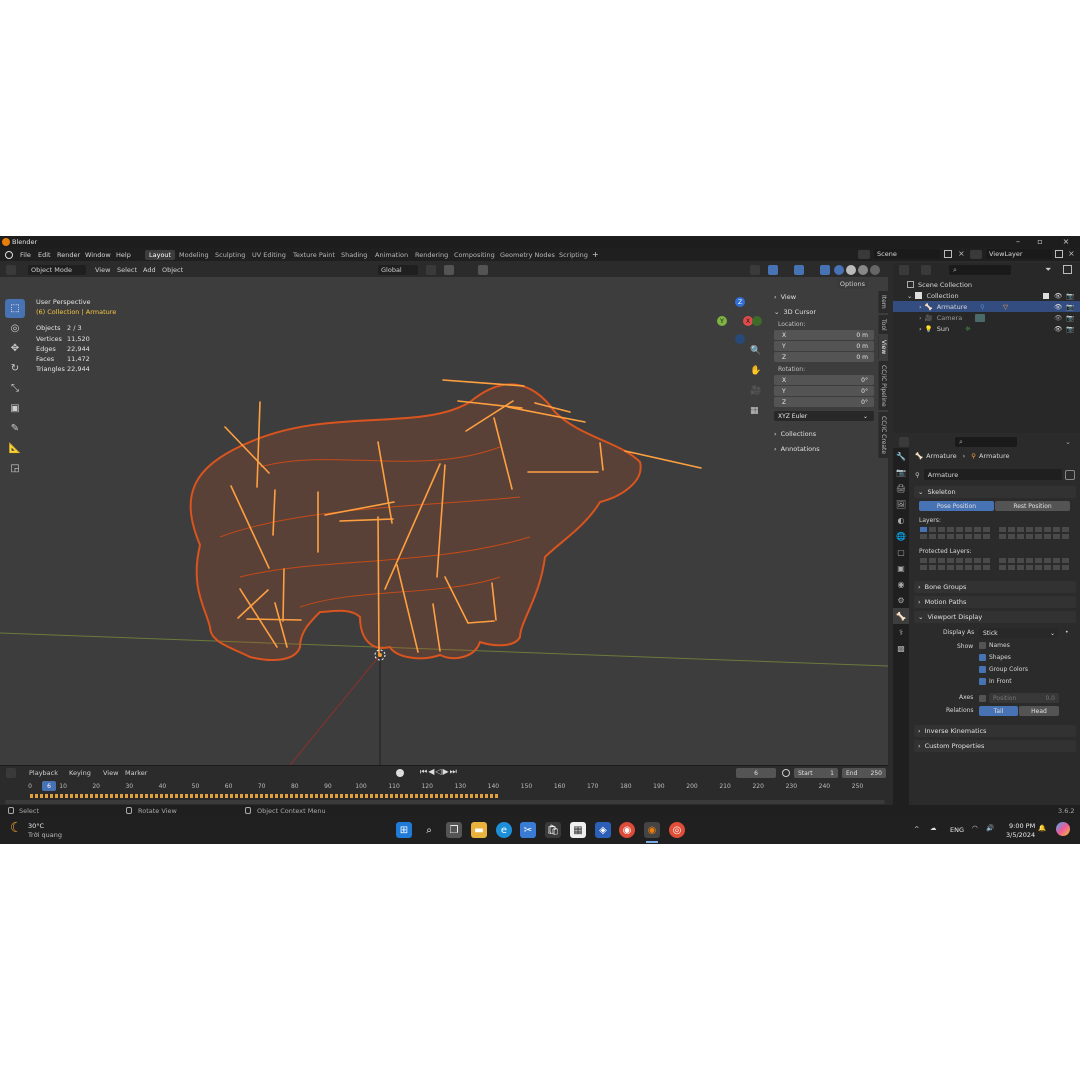 This screenshot has height=1080, width=1080. I want to click on axes-position-field: Position 0.0, so click(1024, 698).